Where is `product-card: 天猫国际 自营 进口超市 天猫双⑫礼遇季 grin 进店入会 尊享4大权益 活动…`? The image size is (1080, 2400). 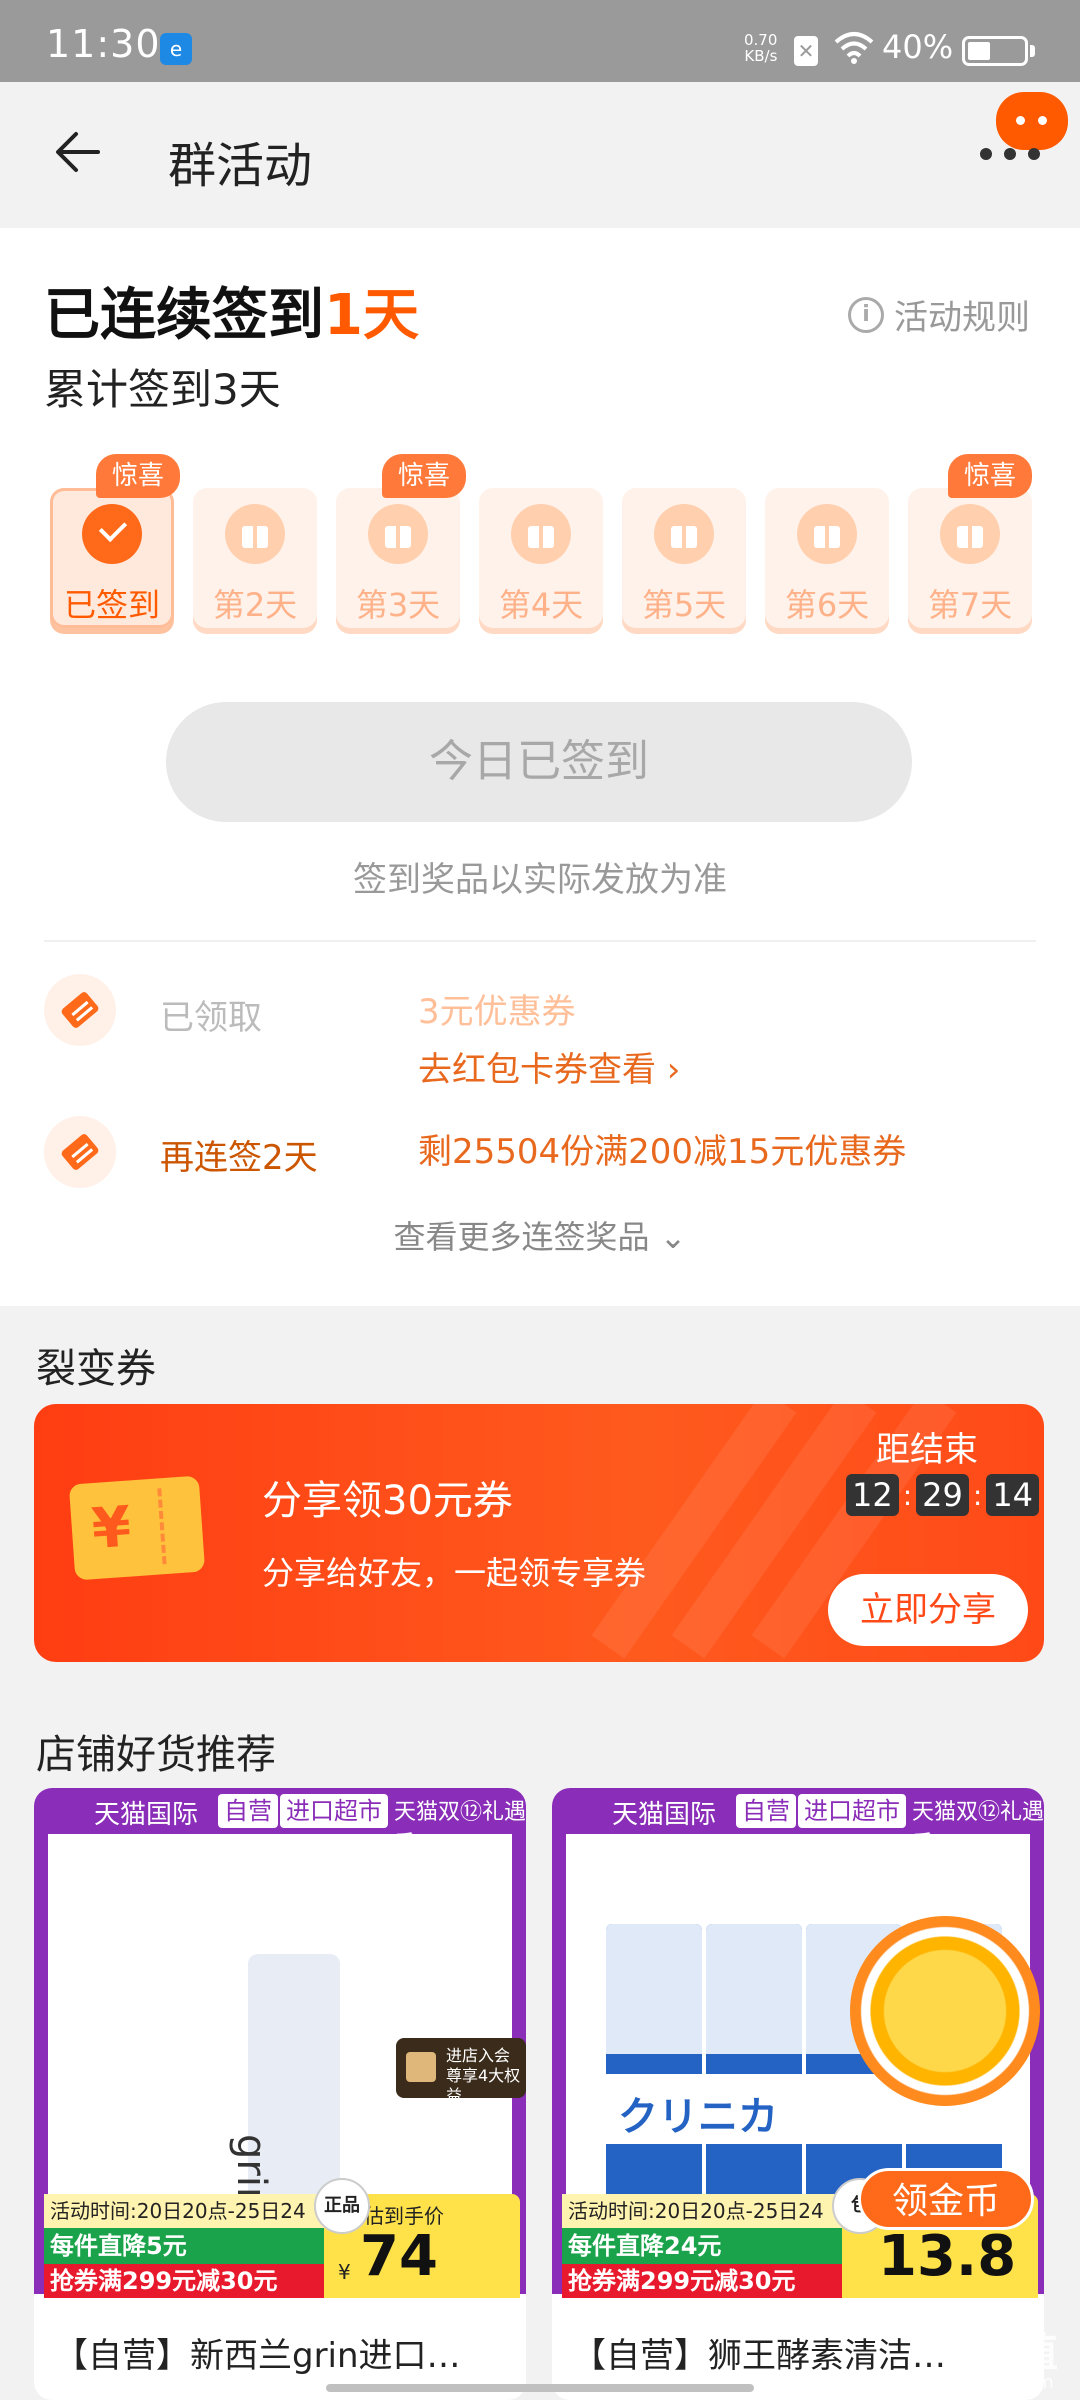 product-card: 天猫国际 自营 进口超市 天猫双⑫礼遇季 grin 进店入会 尊享4大权益 活动… is located at coordinates (280, 2094).